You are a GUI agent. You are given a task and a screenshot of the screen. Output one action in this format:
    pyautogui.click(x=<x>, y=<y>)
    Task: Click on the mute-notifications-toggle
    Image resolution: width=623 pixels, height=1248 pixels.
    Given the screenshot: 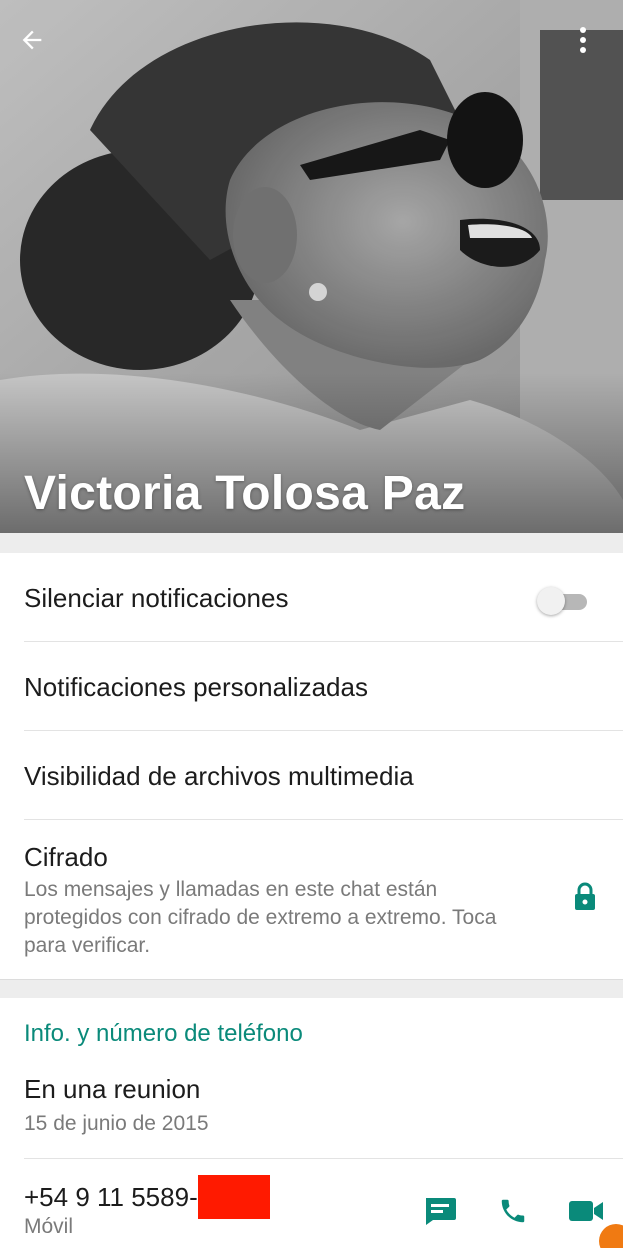 What is the action you would take?
    pyautogui.click(x=562, y=601)
    